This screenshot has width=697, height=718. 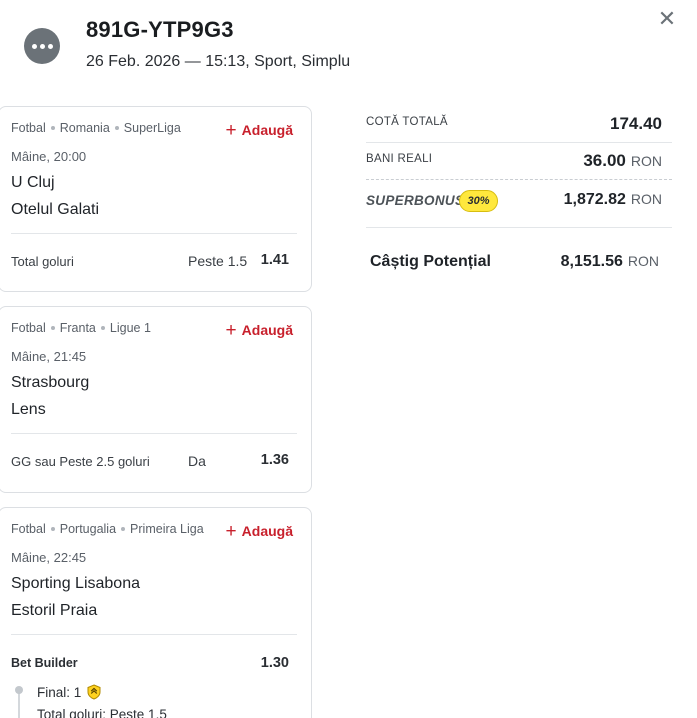 What do you see at coordinates (94, 692) in the screenshot?
I see `shield-icon` at bounding box center [94, 692].